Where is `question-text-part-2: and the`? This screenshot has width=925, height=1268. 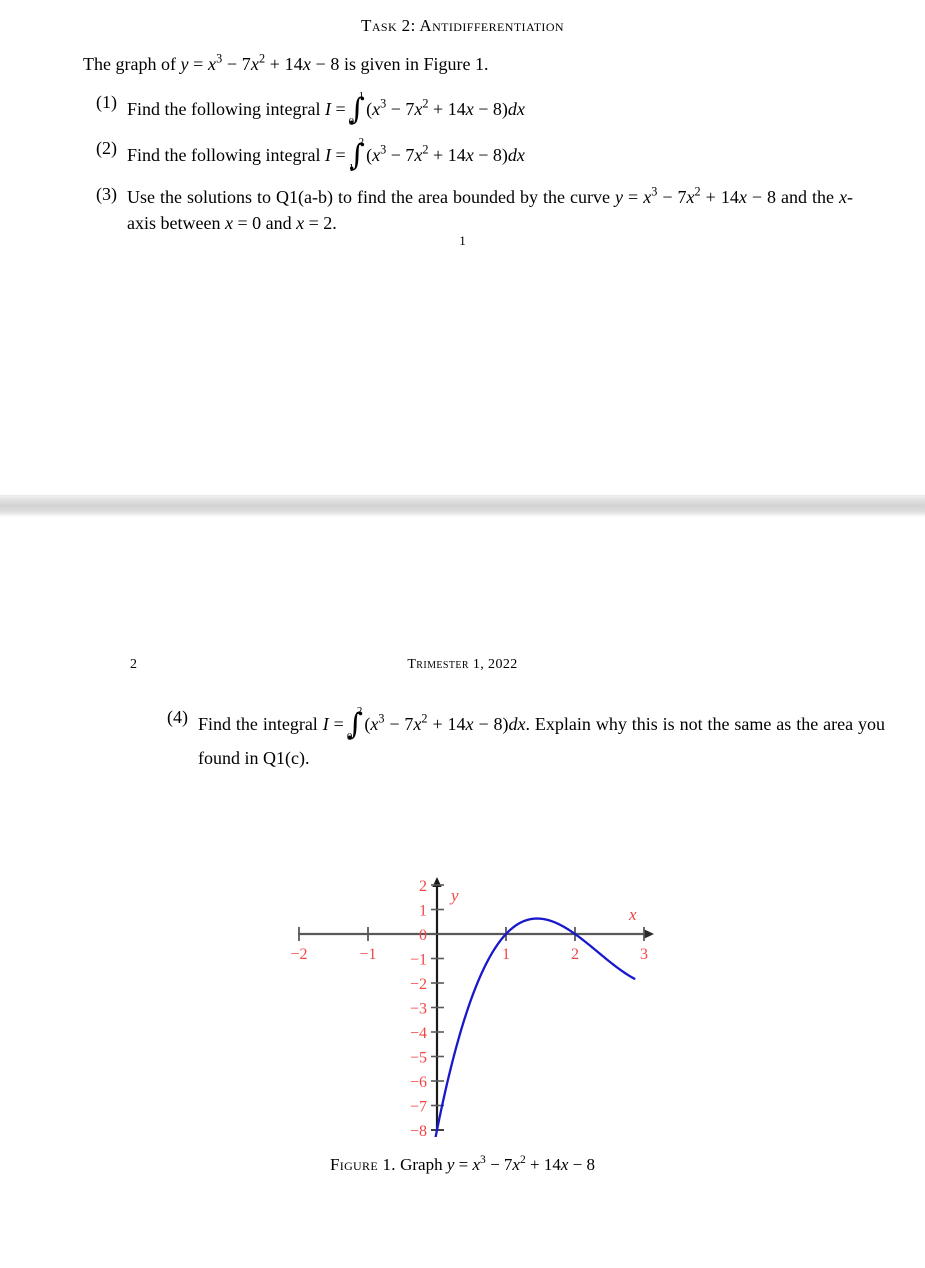
question-text-part-2: and the is located at coordinates (808, 196).